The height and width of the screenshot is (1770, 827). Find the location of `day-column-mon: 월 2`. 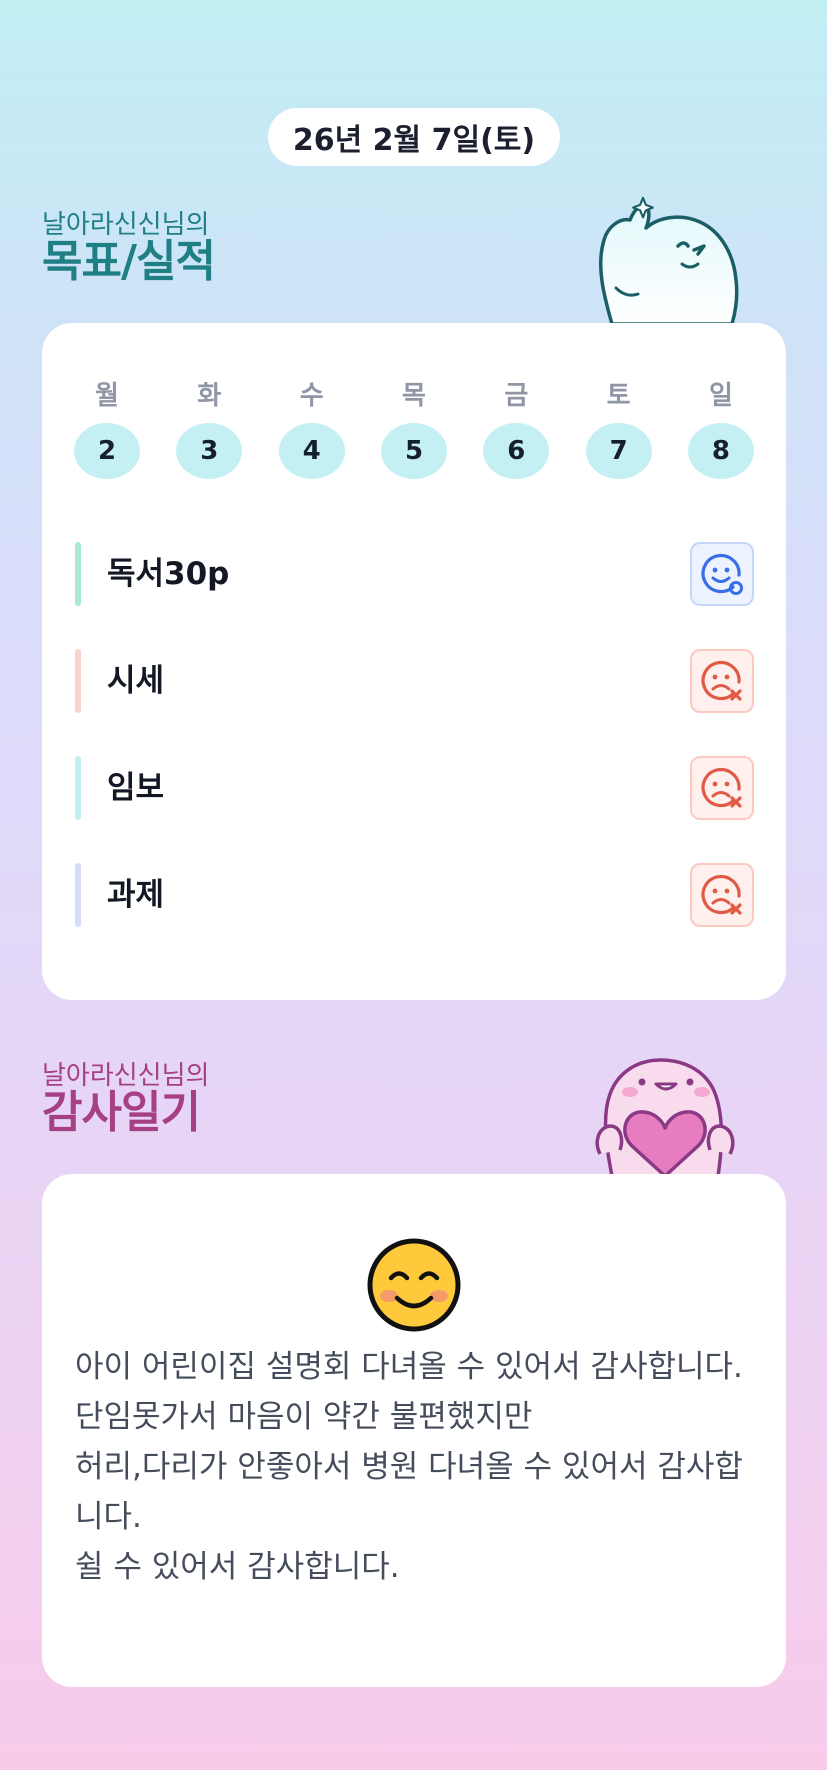

day-column-mon: 월 2 is located at coordinates (107, 429).